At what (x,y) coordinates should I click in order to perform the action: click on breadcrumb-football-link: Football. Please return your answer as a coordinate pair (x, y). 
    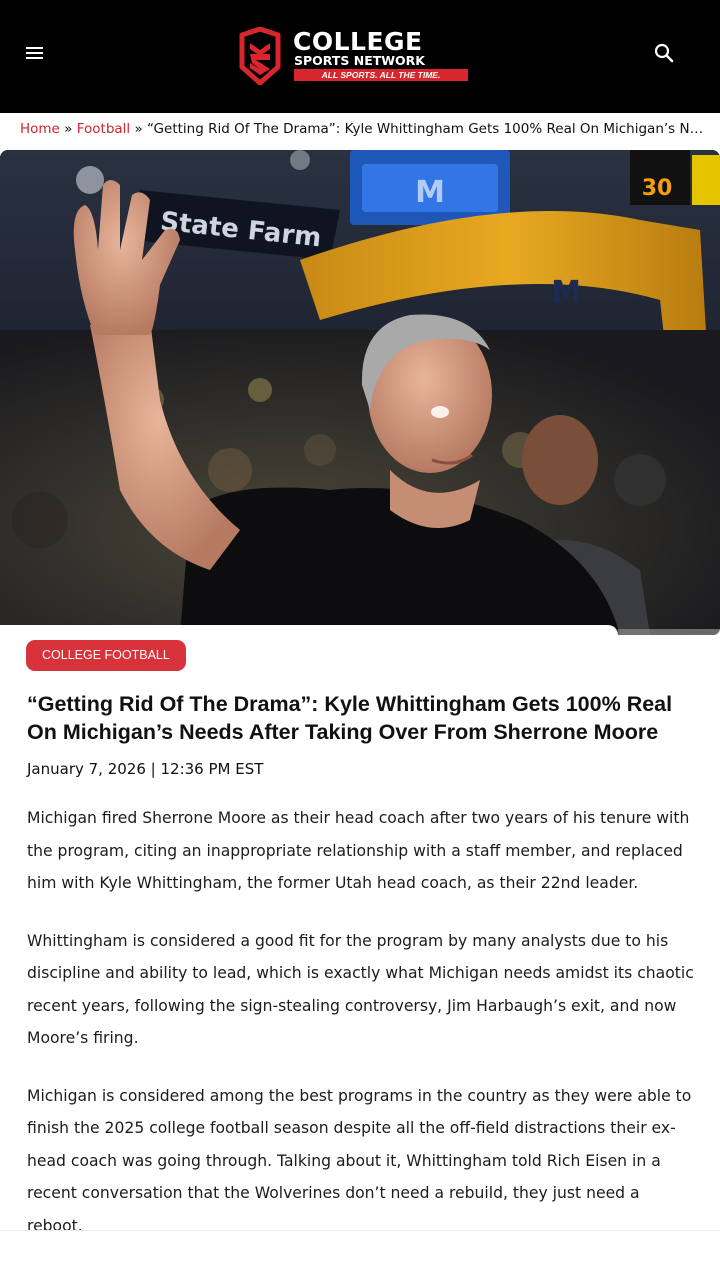
    Looking at the image, I should click on (103, 129).